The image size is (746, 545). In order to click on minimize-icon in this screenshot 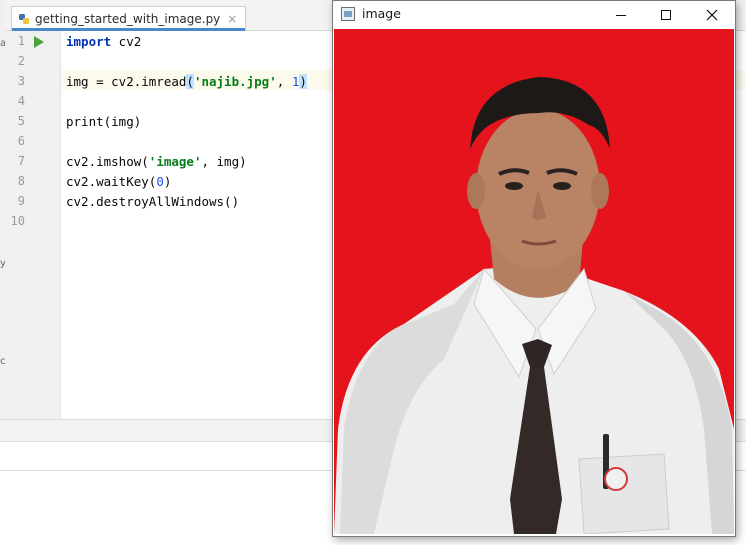, I will do `click(621, 15)`.